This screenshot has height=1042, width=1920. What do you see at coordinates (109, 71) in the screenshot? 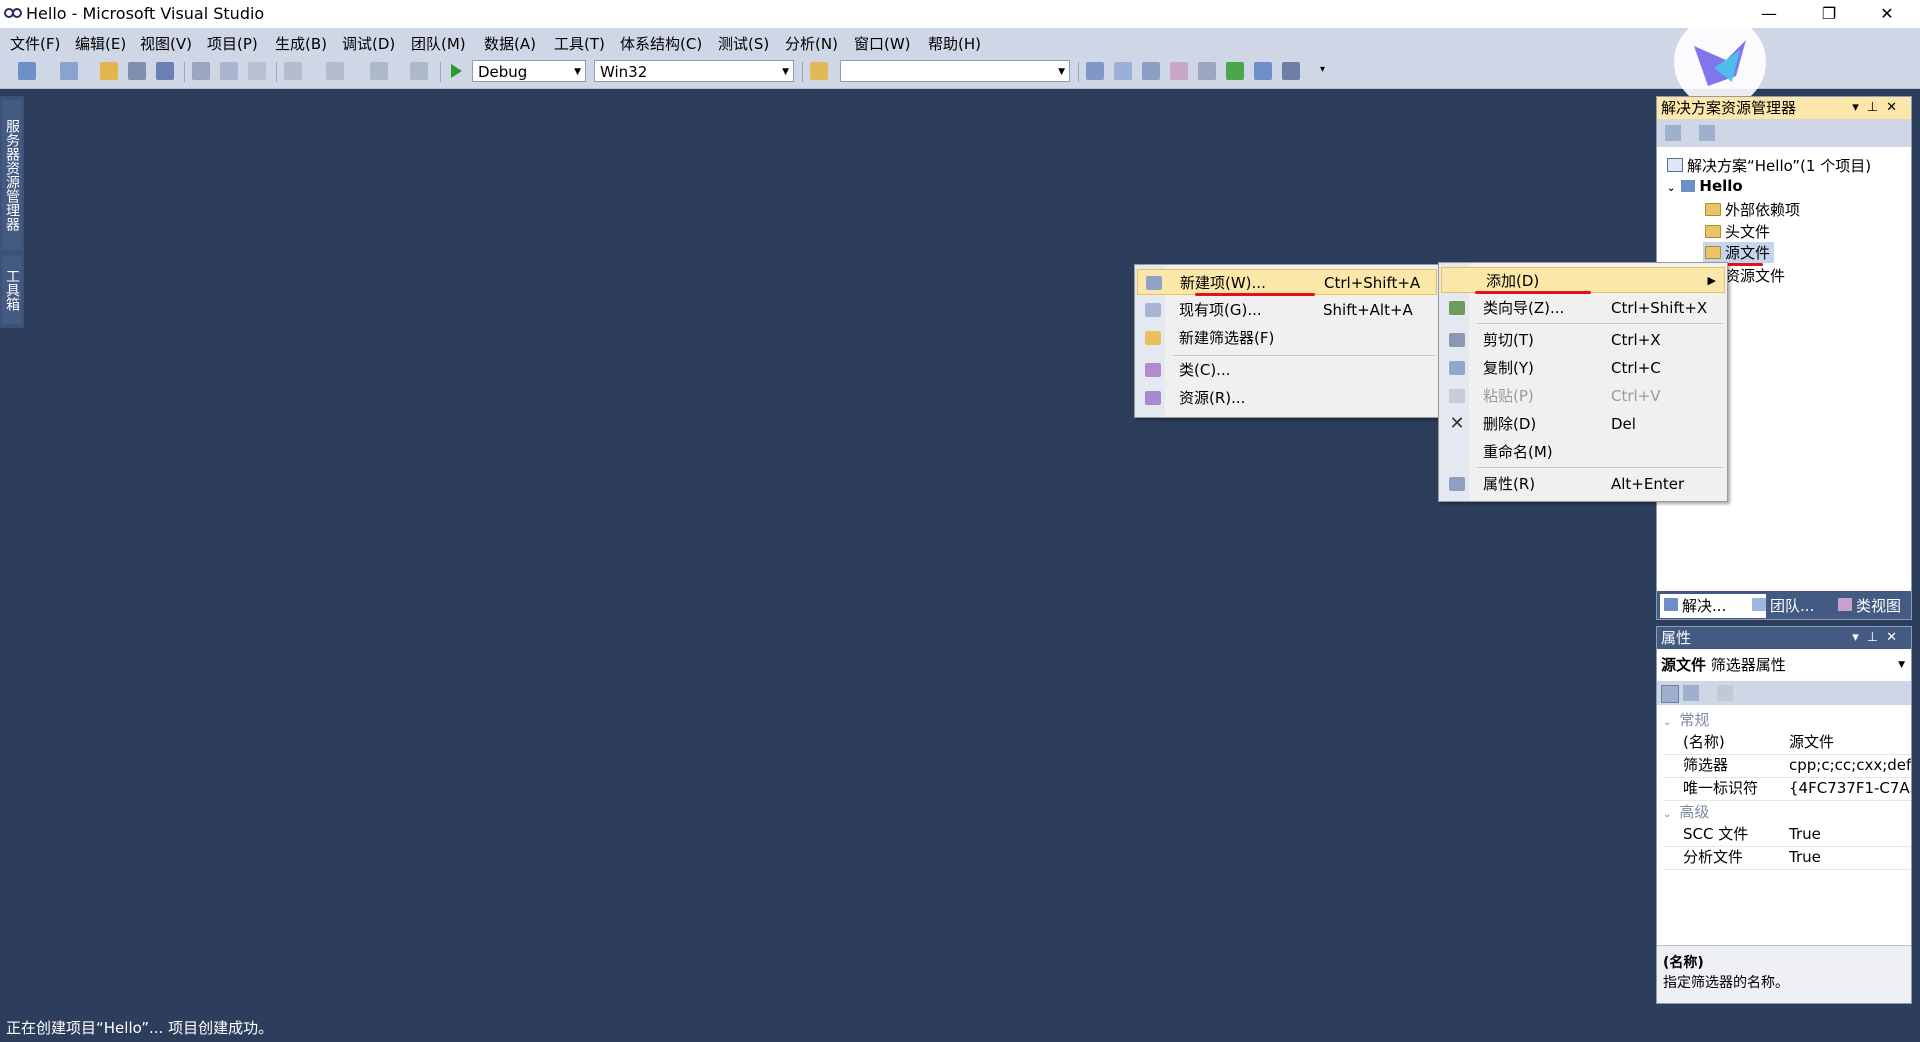
I see `open-file-icon` at bounding box center [109, 71].